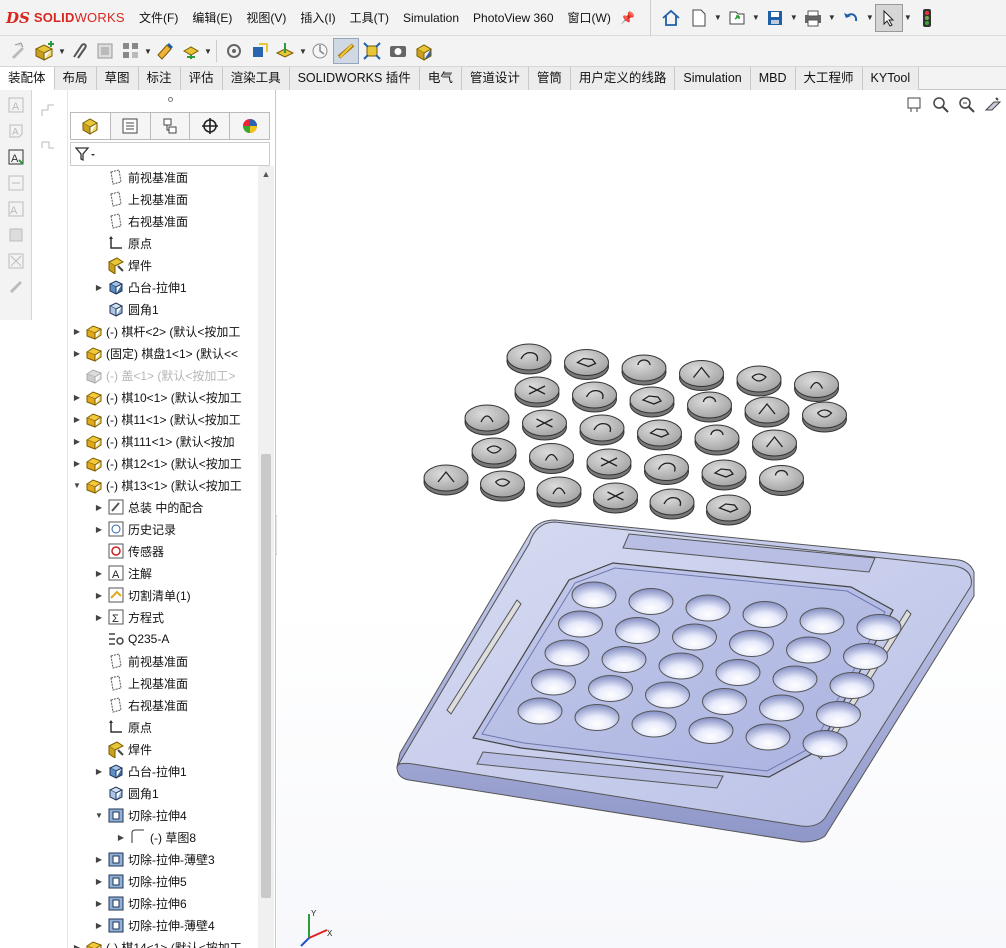 This screenshot has height=948, width=1006. I want to click on tree-item: ▶ (-) 棋10<1> (默认<按加工, so click(163, 397).